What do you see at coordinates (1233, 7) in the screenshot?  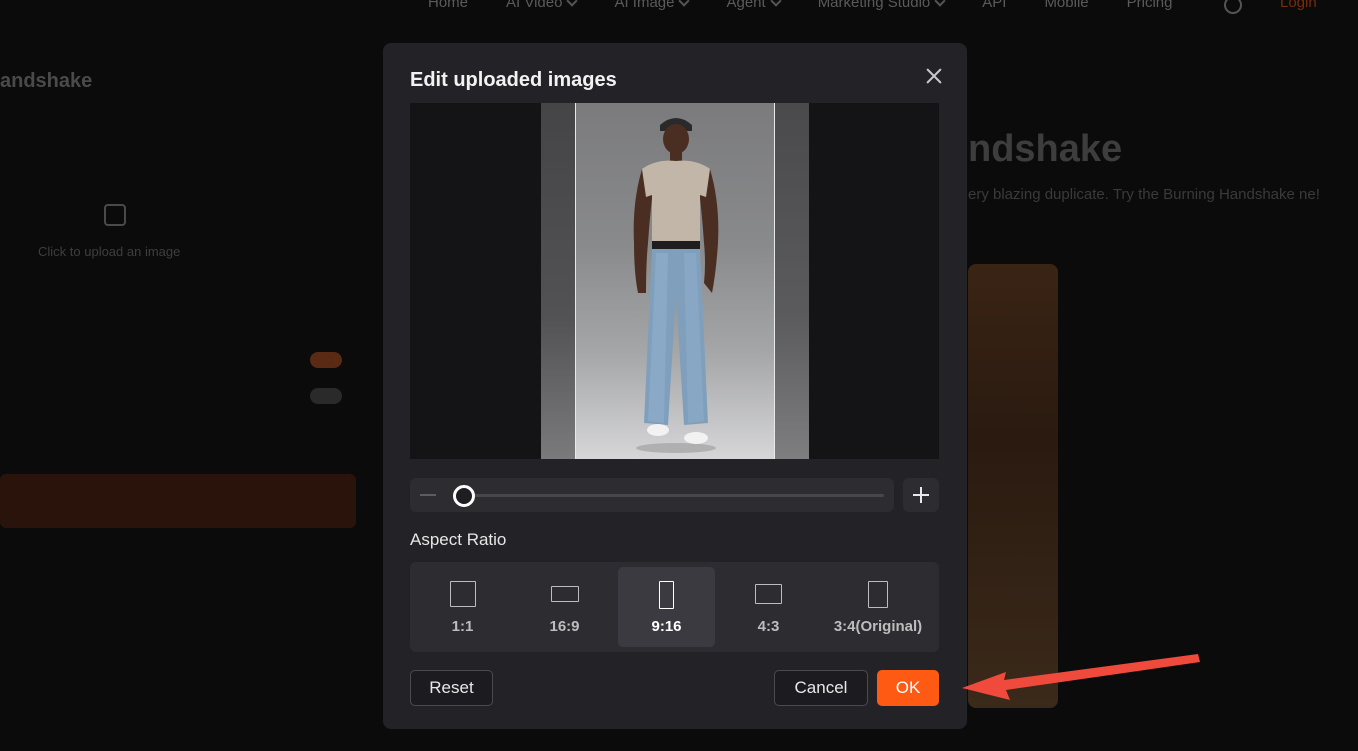 I see `globe-icon` at bounding box center [1233, 7].